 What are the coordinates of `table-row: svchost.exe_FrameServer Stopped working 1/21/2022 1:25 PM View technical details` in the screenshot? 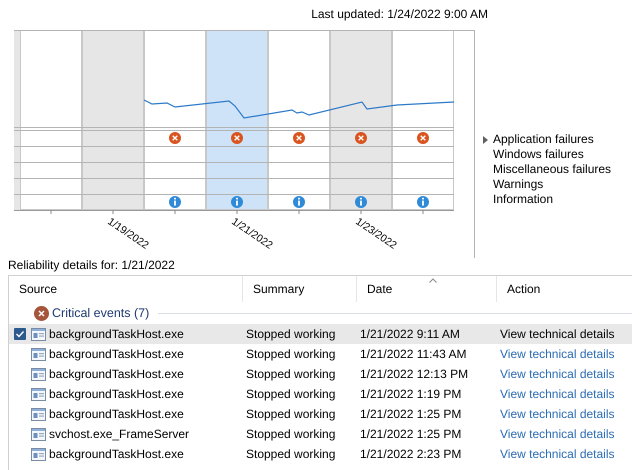 It's located at (320, 434).